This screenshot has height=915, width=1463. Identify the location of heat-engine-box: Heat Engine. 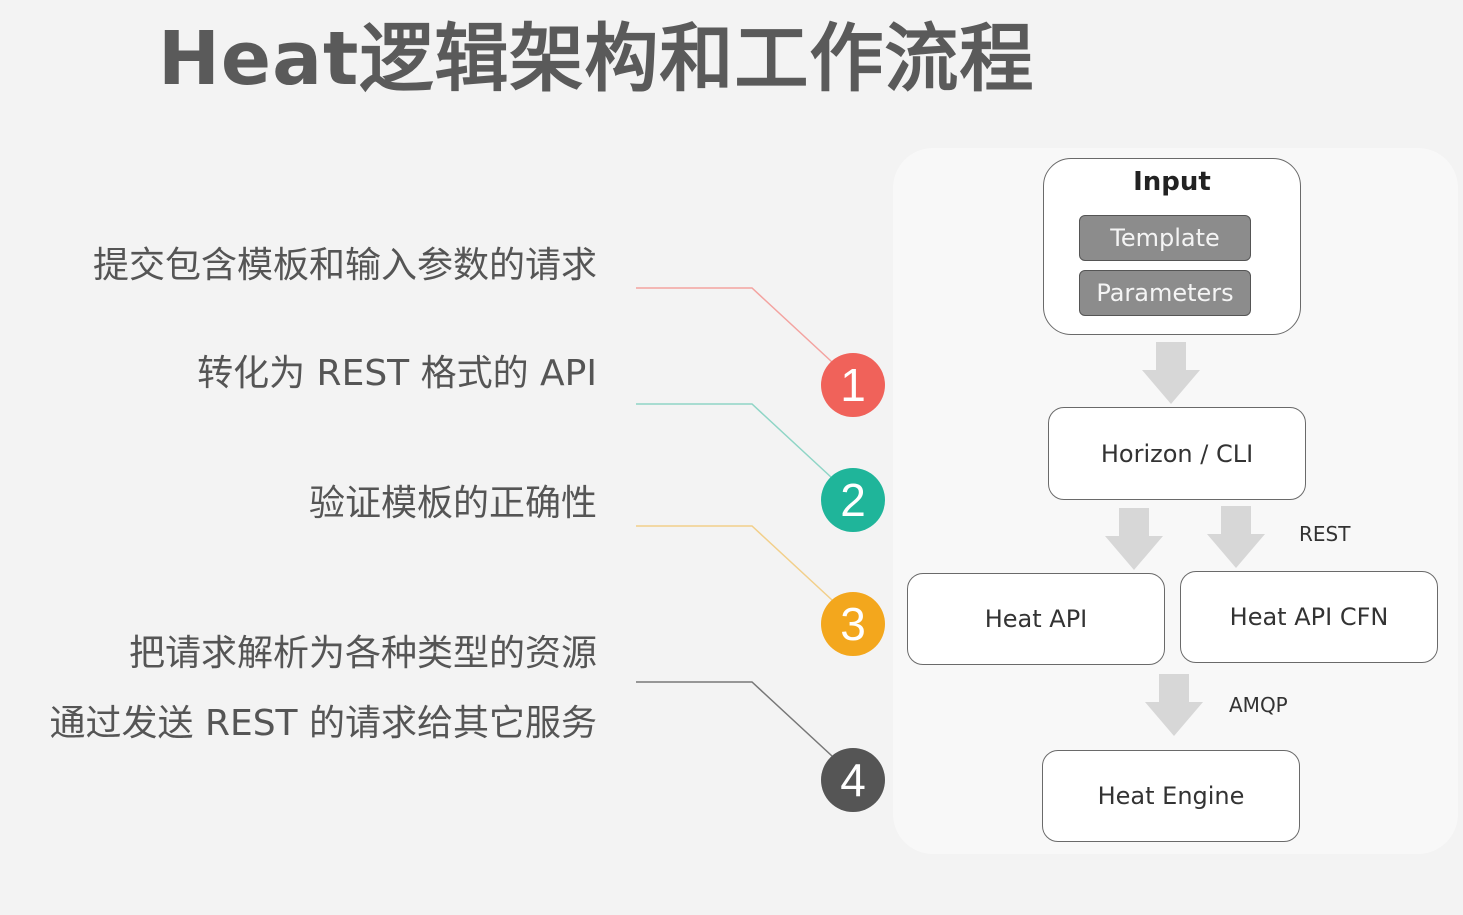
(1171, 796).